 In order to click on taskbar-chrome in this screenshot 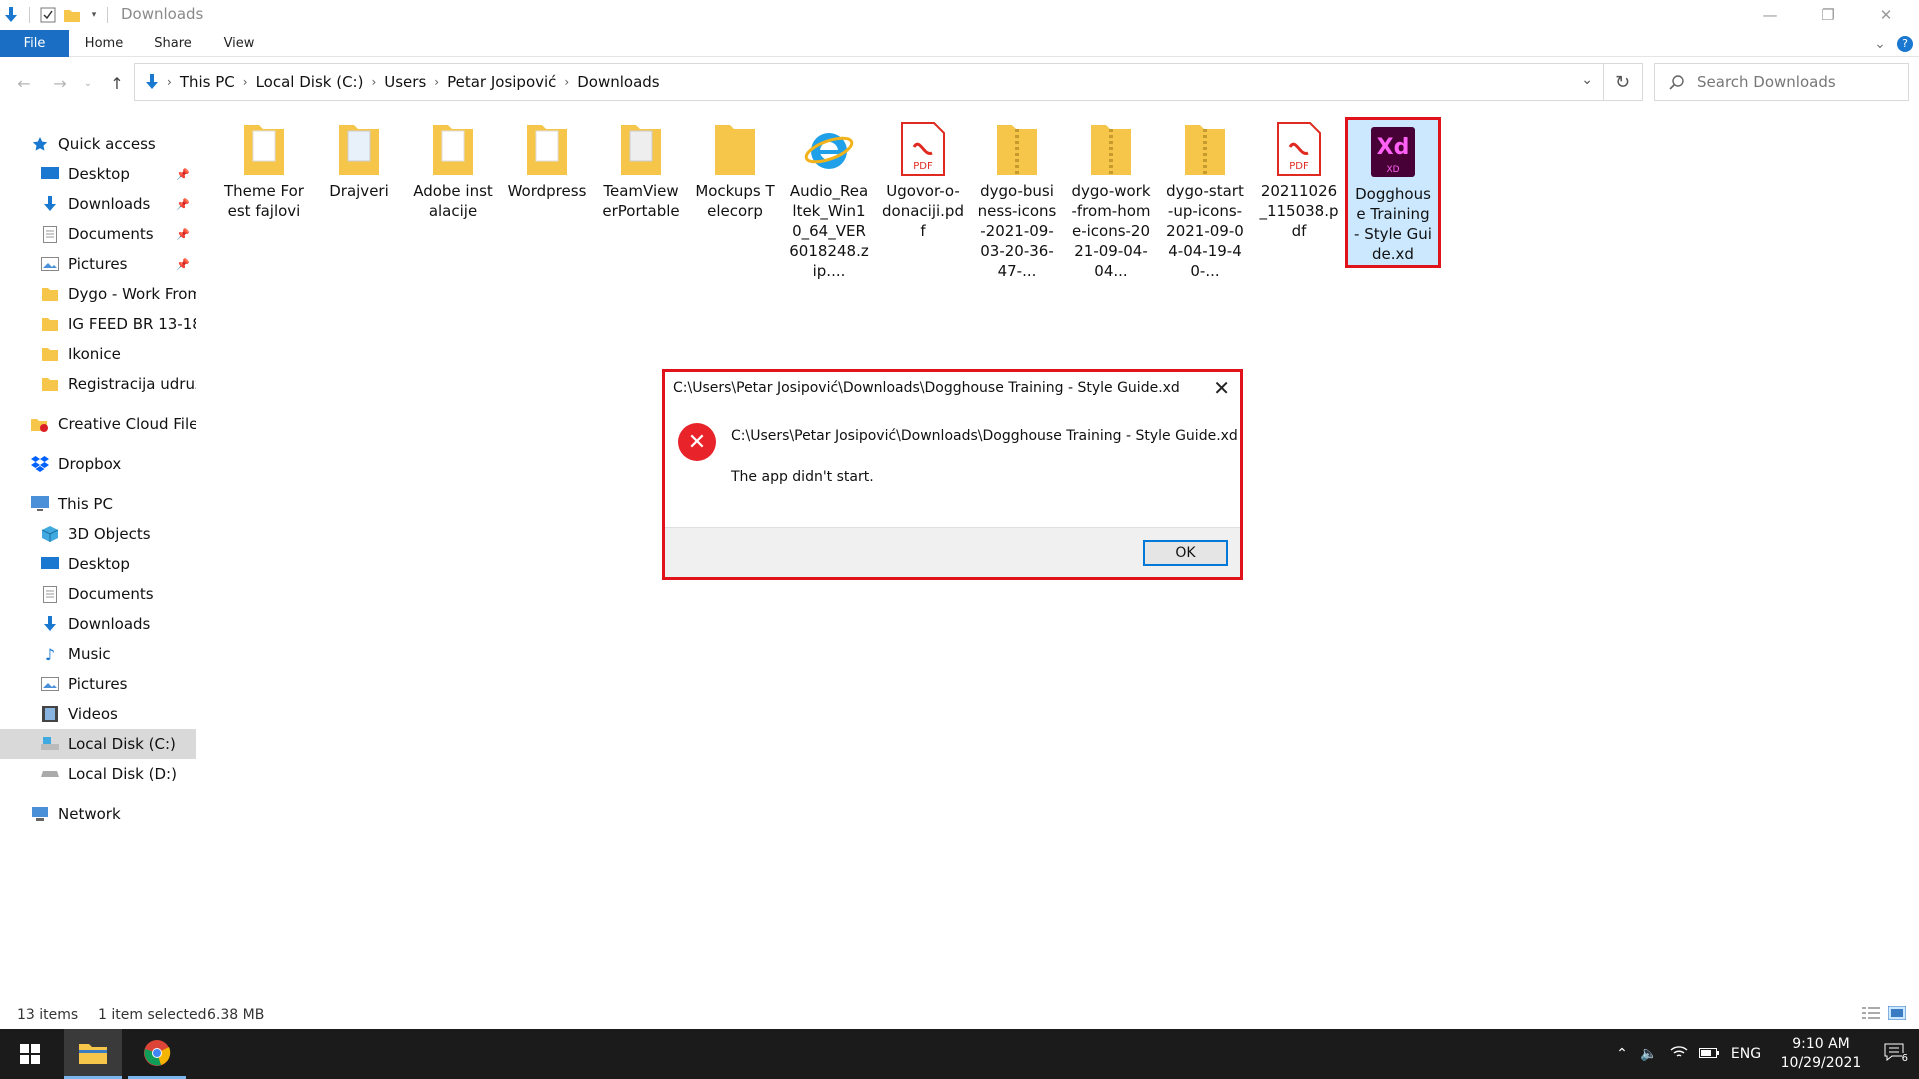, I will do `click(157, 1054)`.